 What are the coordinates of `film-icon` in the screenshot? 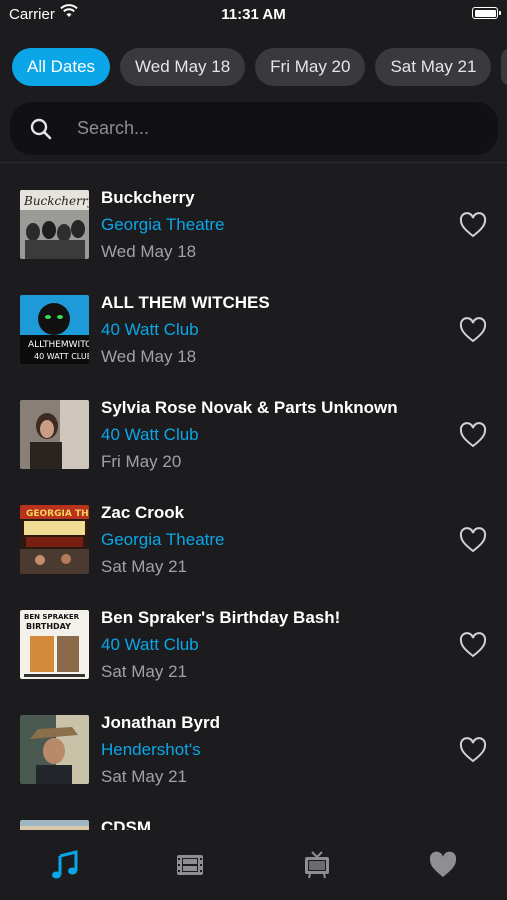 It's located at (190, 869).